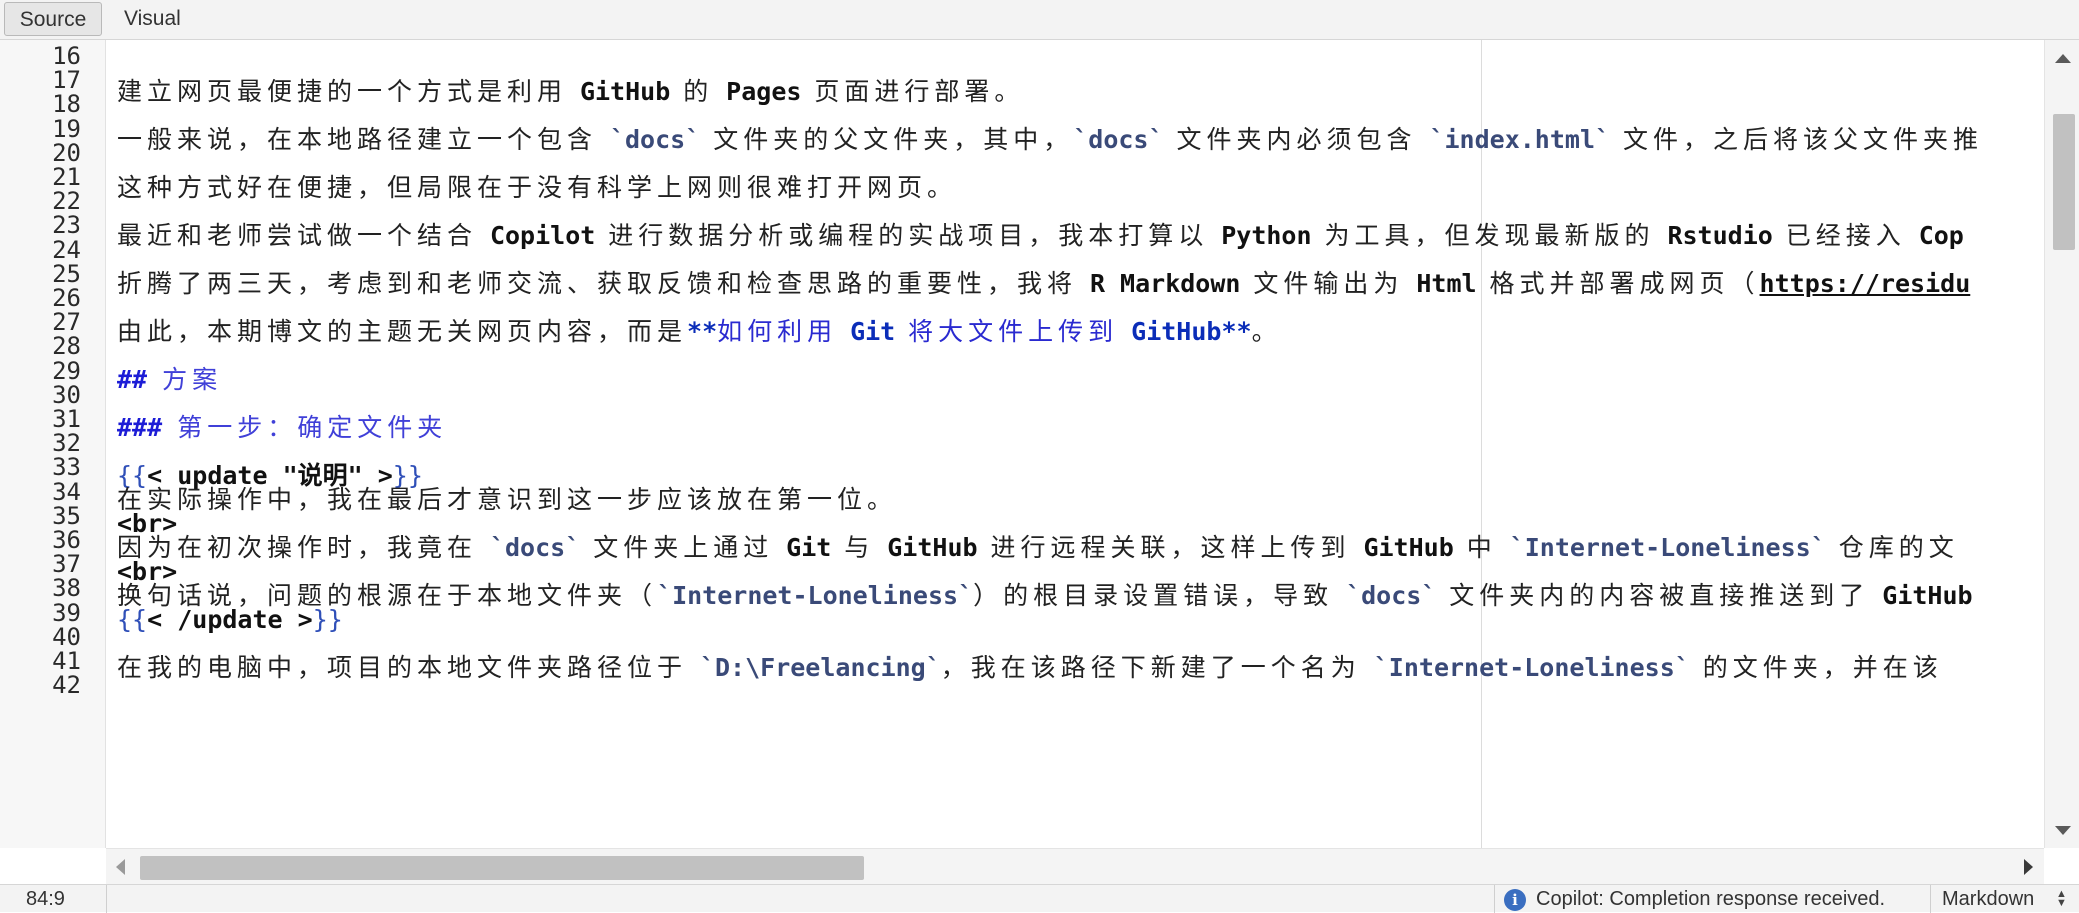 This screenshot has height=913, width=2079. Describe the element at coordinates (66, 491) in the screenshot. I see `line-number: 34` at that location.